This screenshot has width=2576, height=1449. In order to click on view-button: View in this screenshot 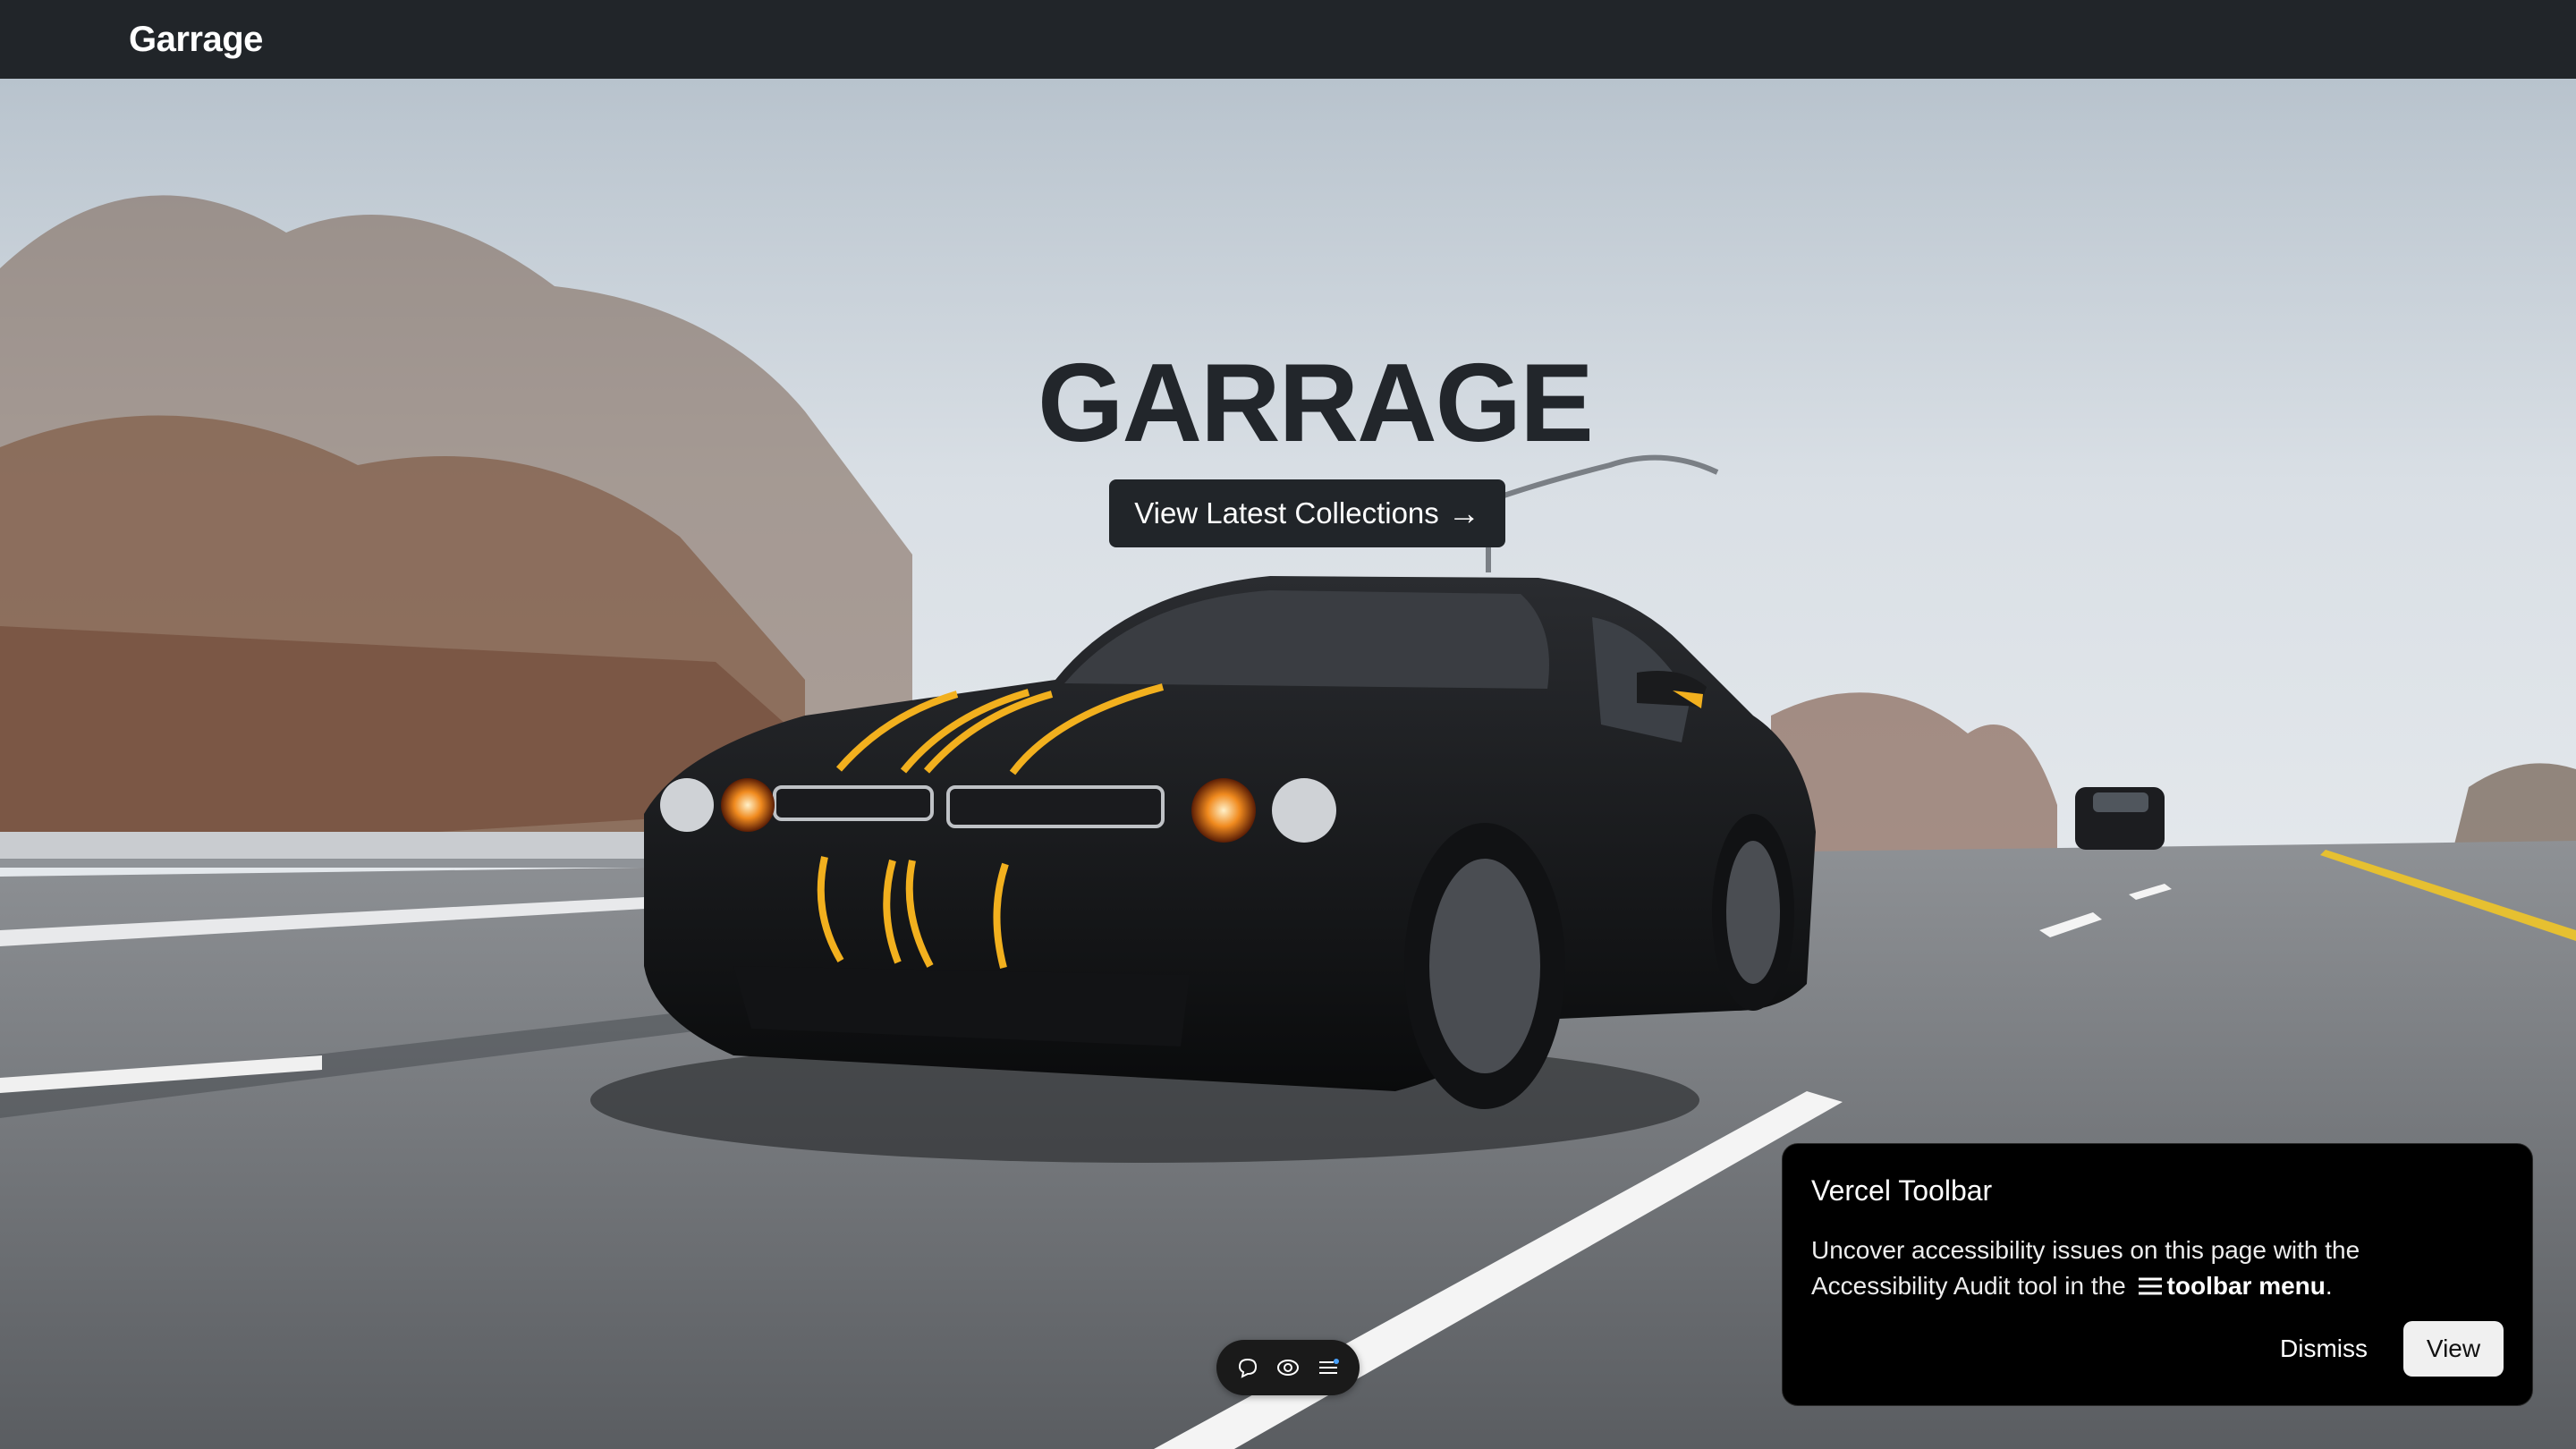, I will do `click(2453, 1349)`.